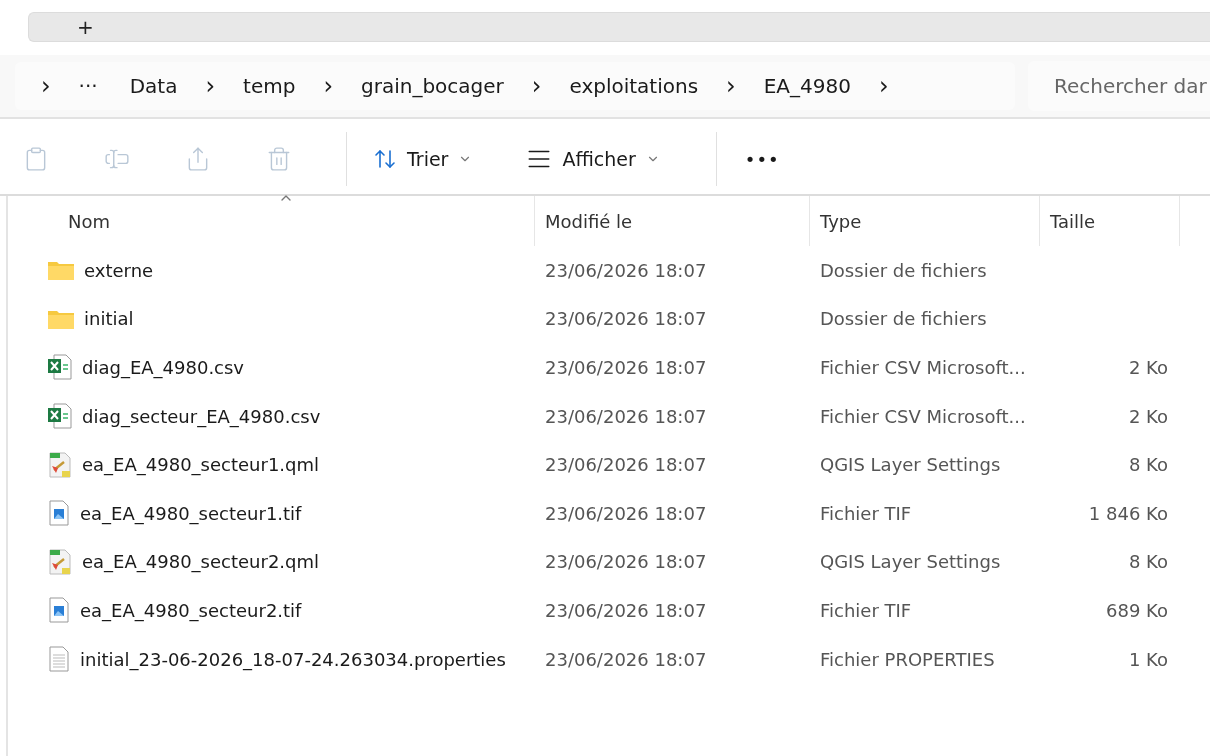 The width and height of the screenshot is (1210, 756). Describe the element at coordinates (59, 659) in the screenshot. I see `text-file-icon` at that location.